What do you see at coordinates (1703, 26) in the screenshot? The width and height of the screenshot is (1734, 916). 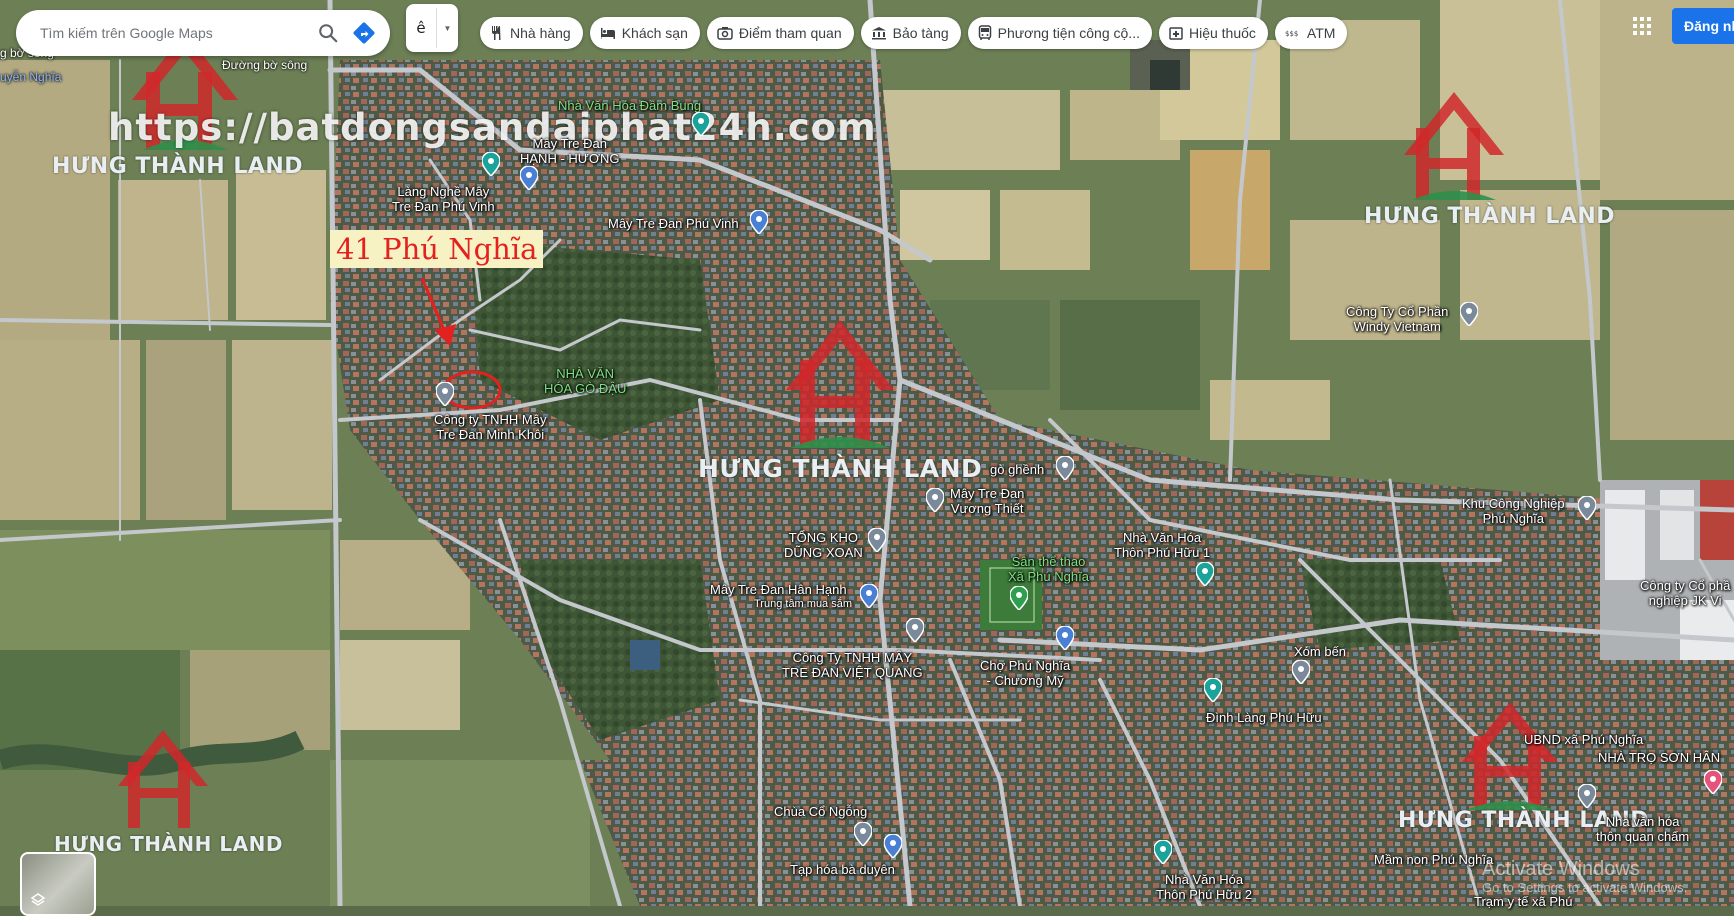 I see `signin-button: Đăng nh` at bounding box center [1703, 26].